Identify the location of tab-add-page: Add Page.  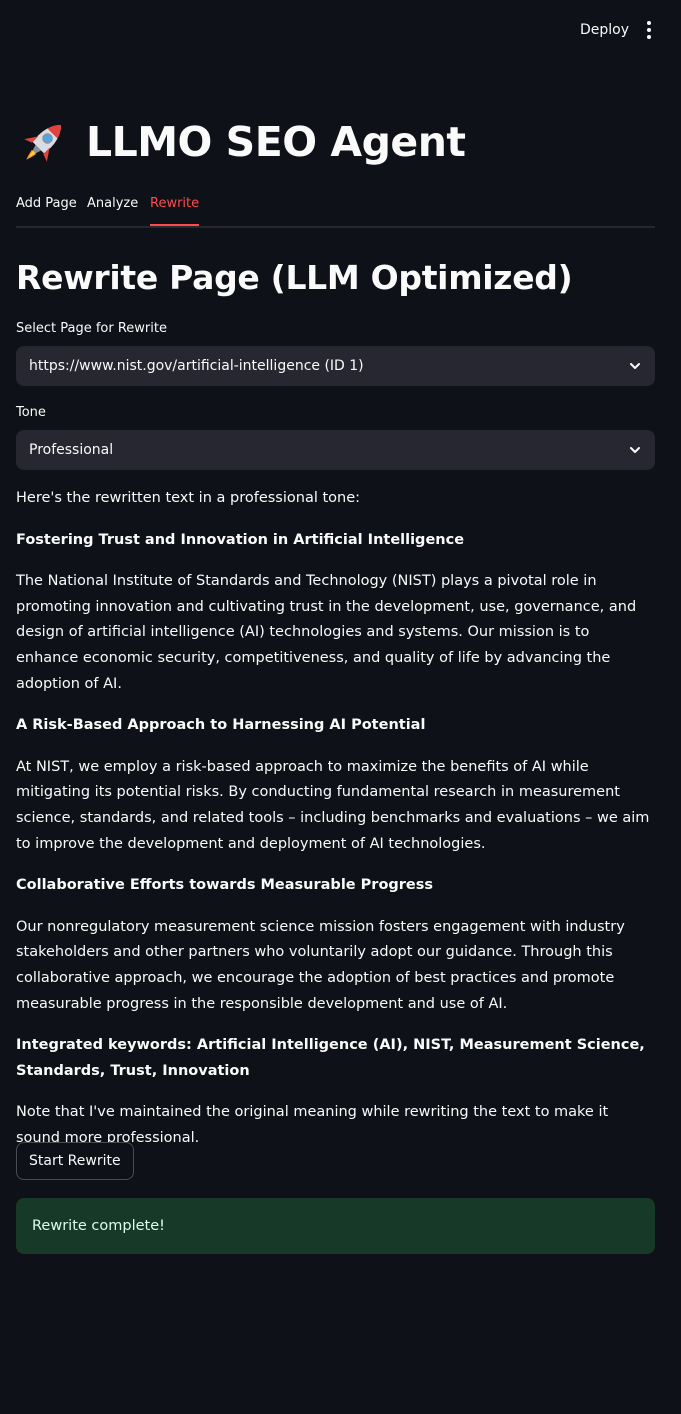
(46, 210).